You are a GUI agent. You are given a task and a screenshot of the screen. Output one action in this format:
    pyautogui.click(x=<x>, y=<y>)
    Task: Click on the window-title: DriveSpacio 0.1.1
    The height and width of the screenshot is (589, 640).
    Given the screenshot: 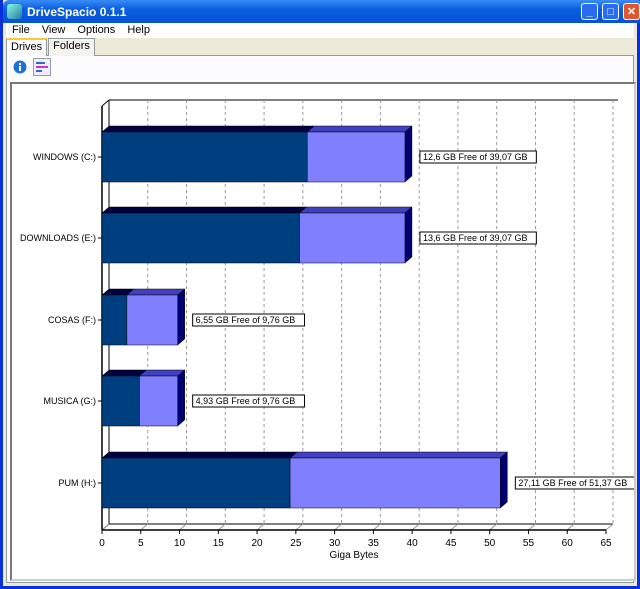 What is the action you would take?
    pyautogui.click(x=77, y=11)
    